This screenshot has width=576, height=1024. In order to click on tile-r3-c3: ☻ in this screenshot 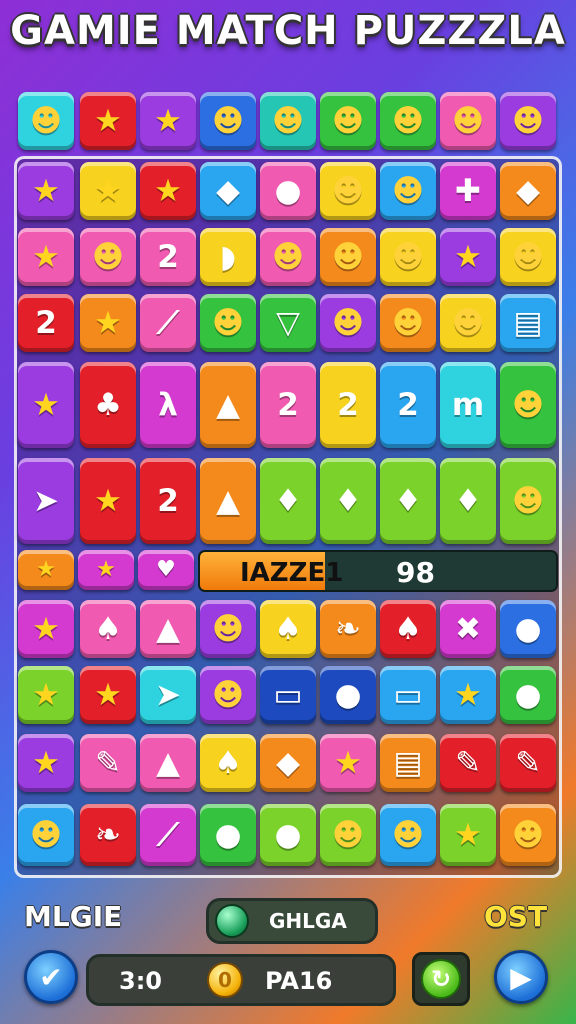, I will do `click(228, 323)`.